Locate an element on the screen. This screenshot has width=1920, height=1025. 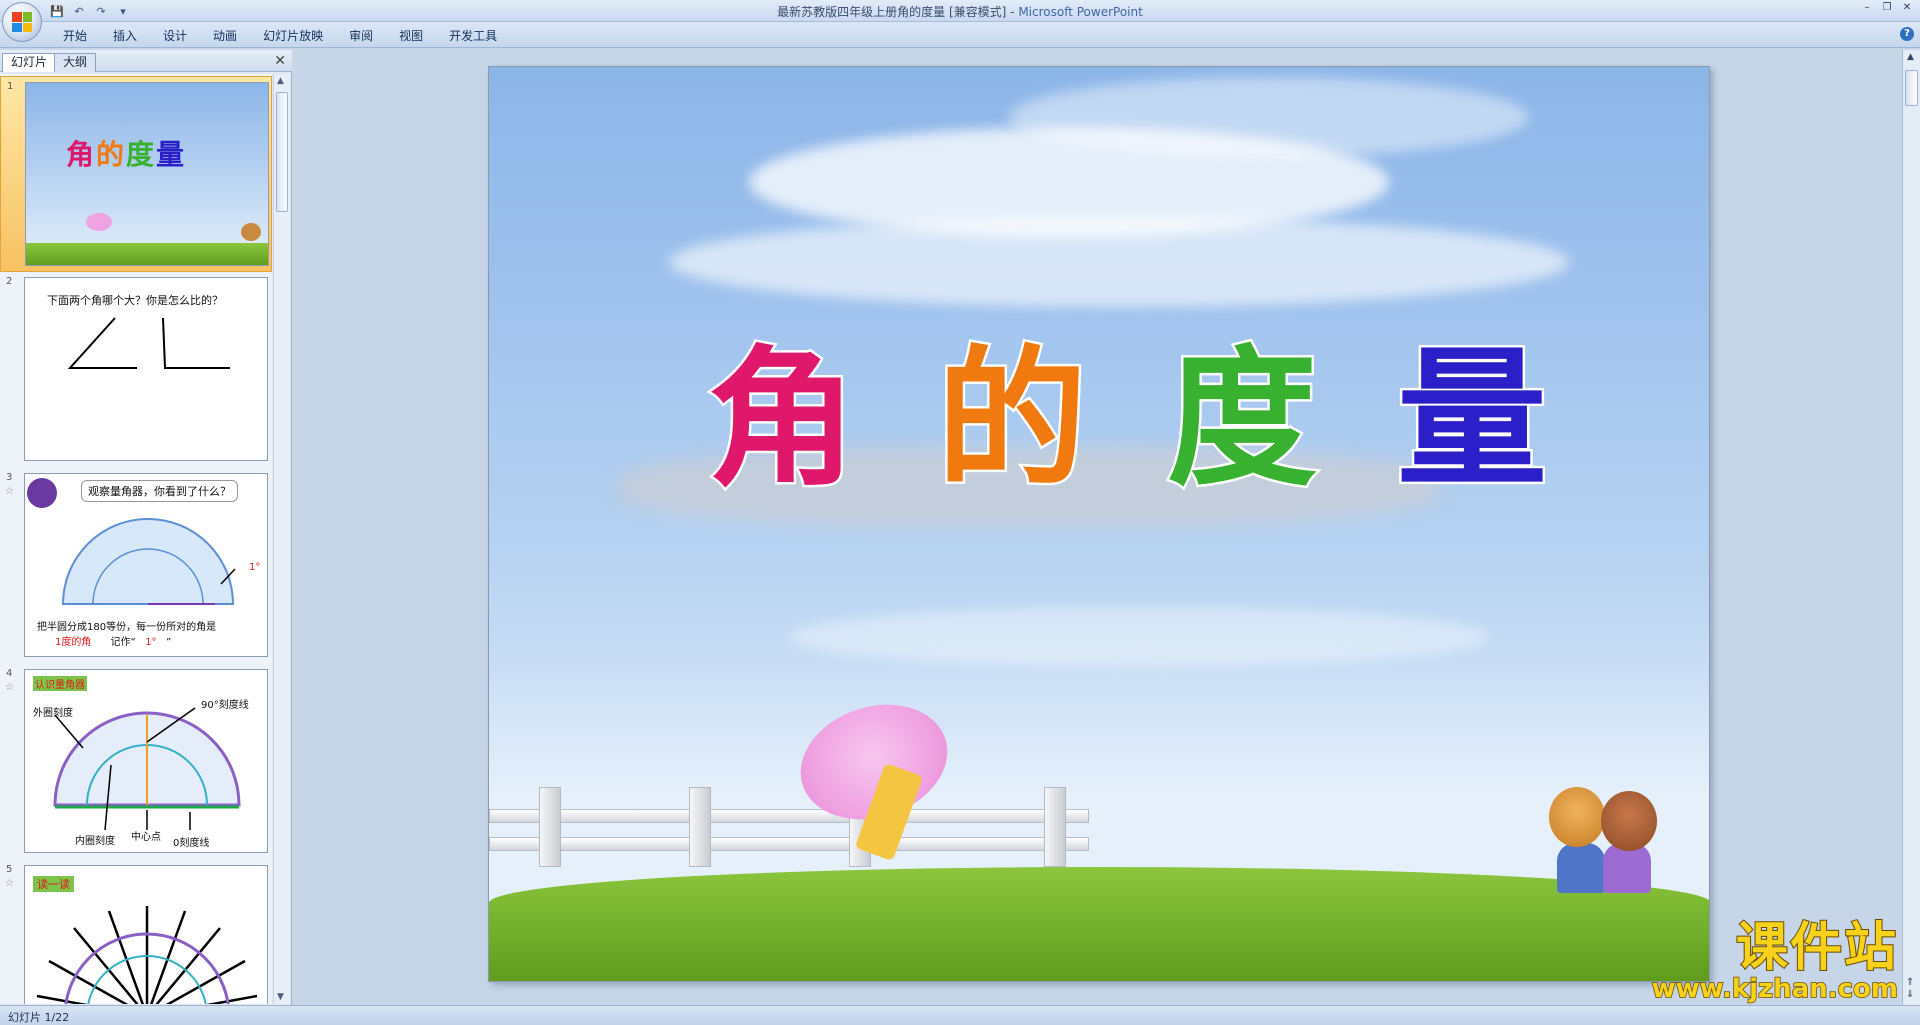
office-logo-icon is located at coordinates (22, 22).